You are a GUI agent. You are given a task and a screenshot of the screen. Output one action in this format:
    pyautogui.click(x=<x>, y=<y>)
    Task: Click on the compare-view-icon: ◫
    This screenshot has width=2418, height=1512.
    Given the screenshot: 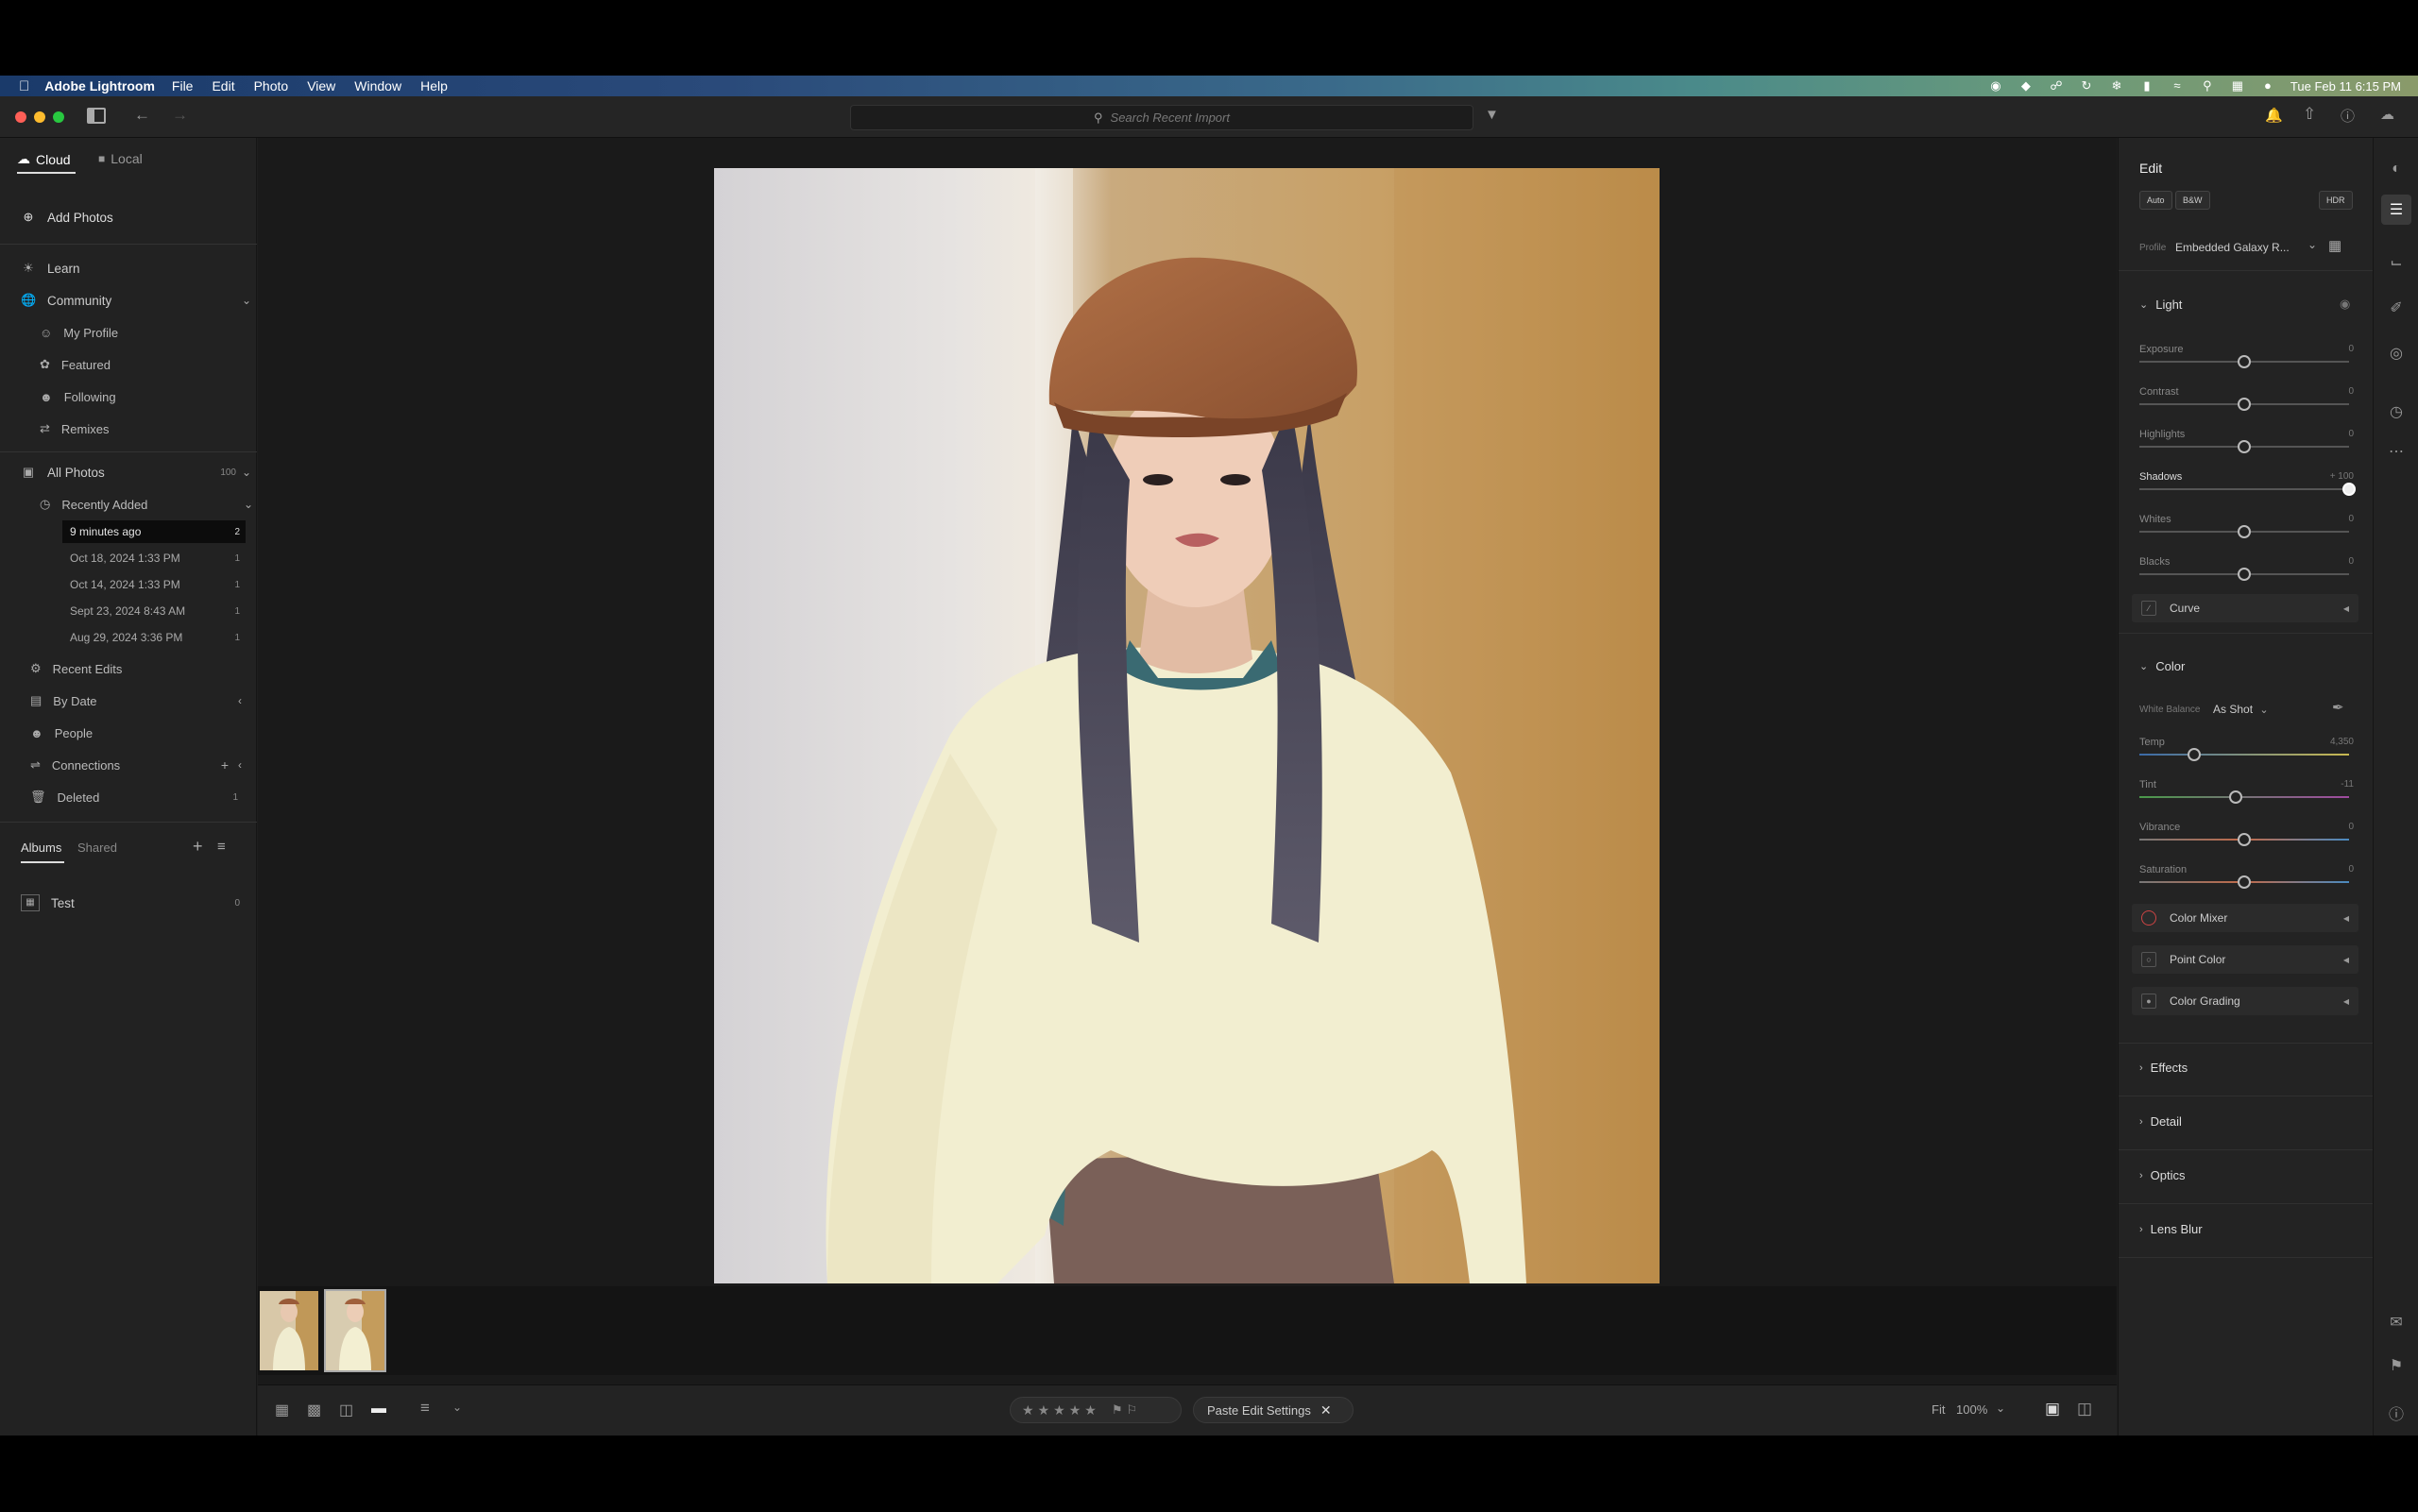 What is the action you would take?
    pyautogui.click(x=346, y=1410)
    